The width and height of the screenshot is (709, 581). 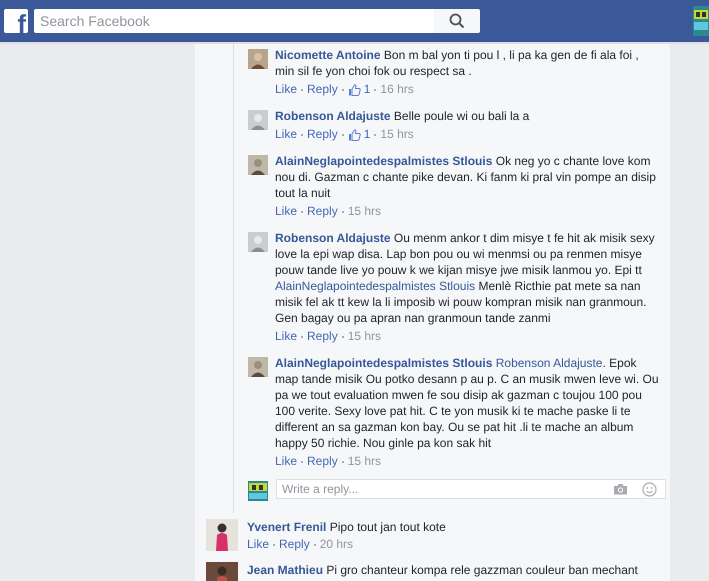 What do you see at coordinates (337, 544) in the screenshot?
I see `timestamp: 20 hrs` at bounding box center [337, 544].